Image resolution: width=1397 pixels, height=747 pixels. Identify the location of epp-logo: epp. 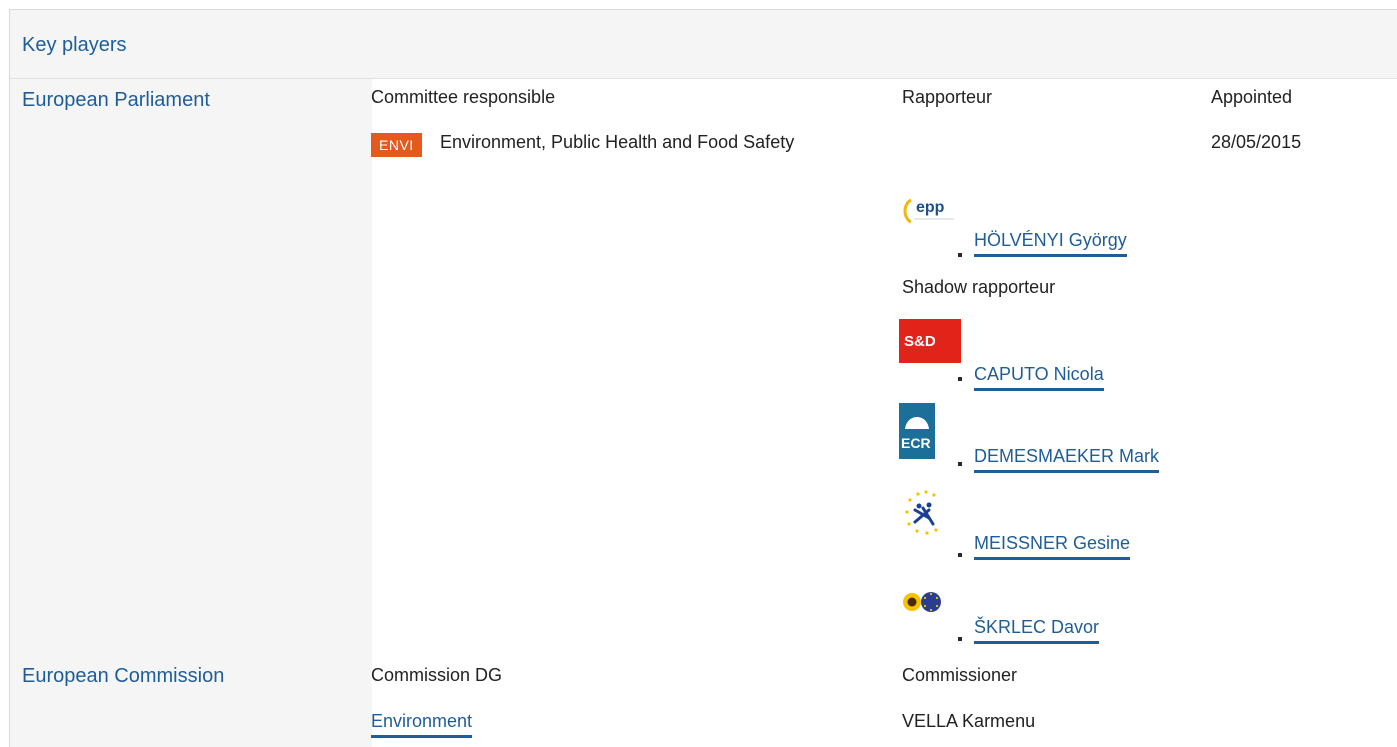
(930, 214).